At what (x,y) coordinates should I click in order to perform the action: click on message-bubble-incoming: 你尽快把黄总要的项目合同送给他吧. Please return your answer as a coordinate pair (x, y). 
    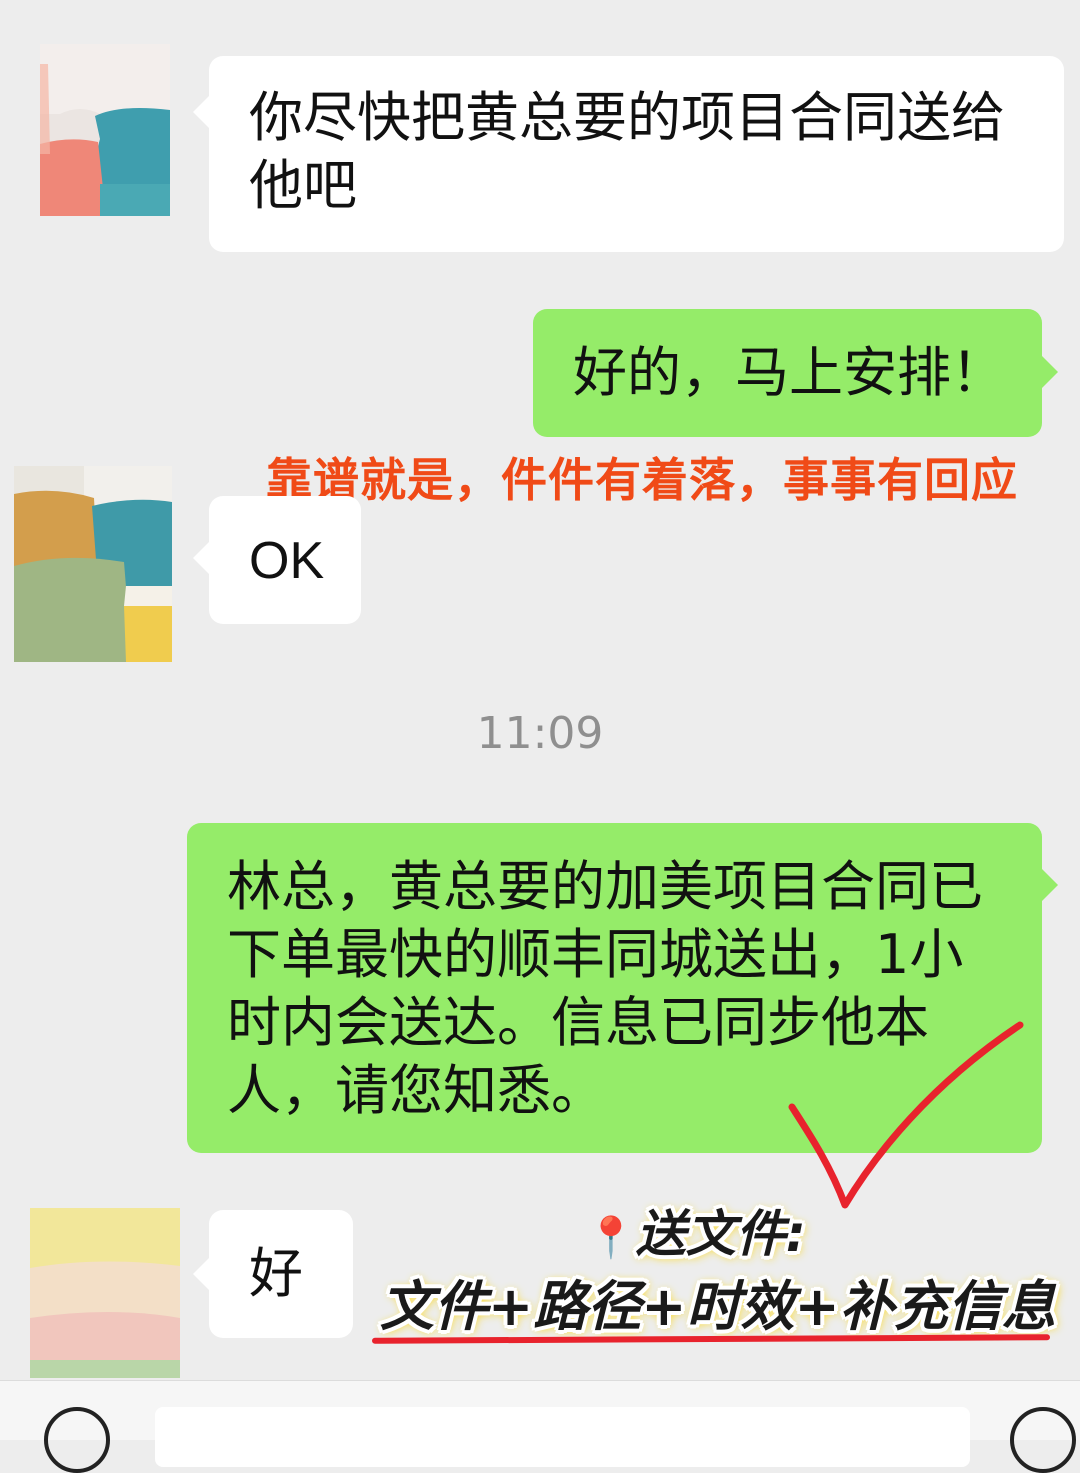
    Looking at the image, I should click on (636, 154).